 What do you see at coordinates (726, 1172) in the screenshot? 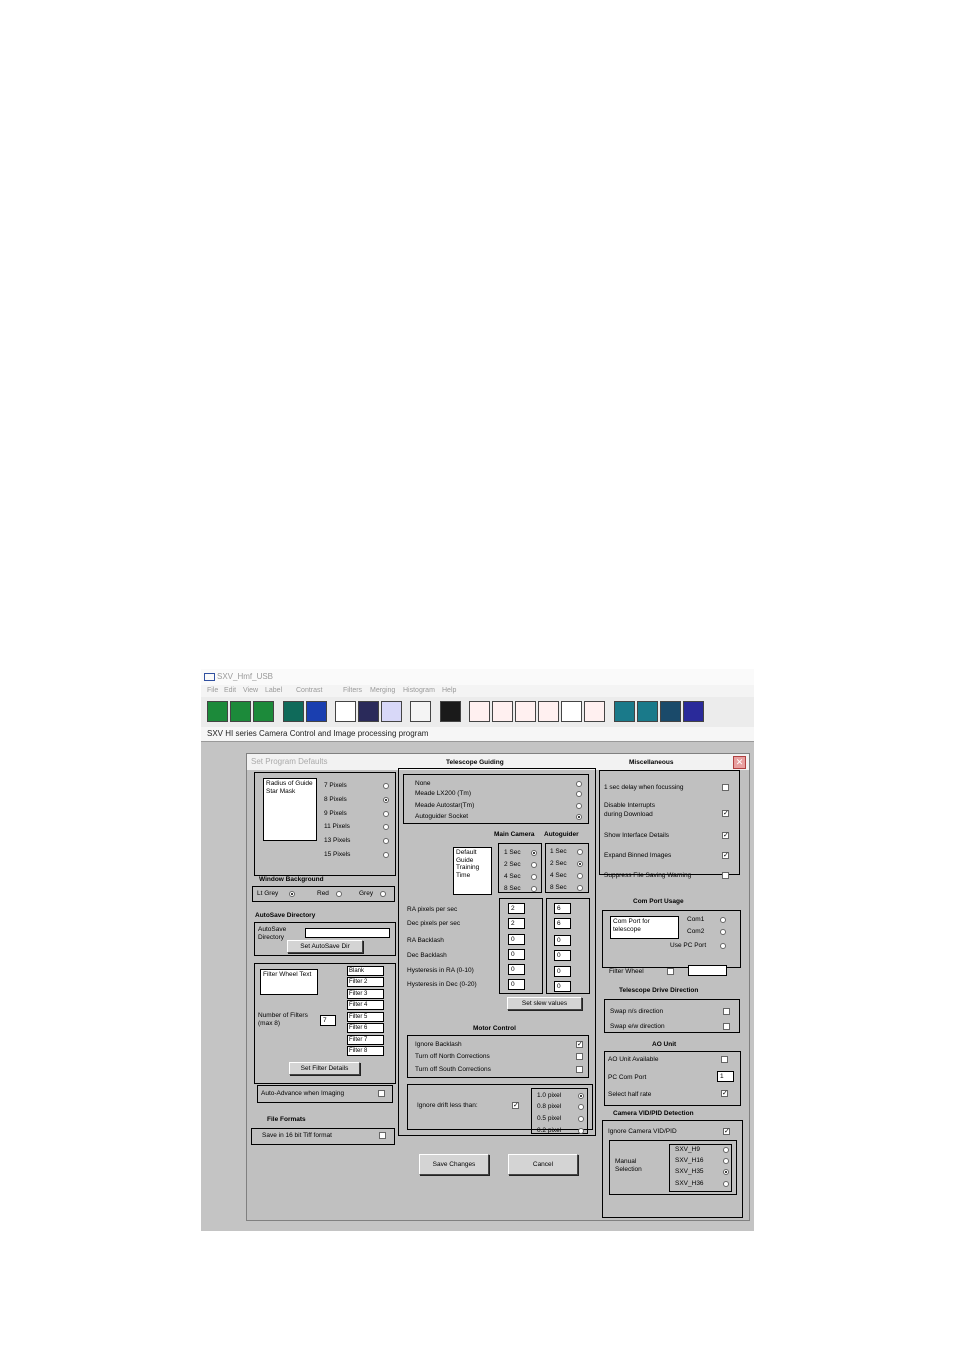
I see `model-radio-h35` at bounding box center [726, 1172].